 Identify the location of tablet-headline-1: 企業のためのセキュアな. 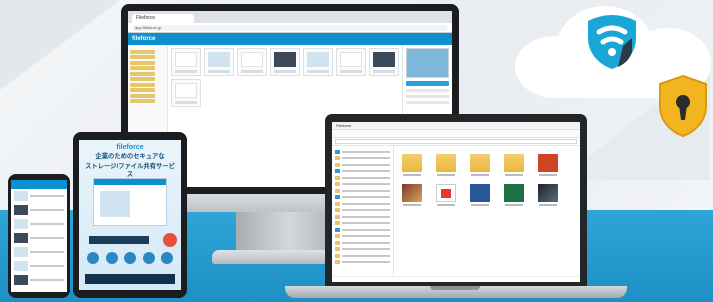
(130, 156).